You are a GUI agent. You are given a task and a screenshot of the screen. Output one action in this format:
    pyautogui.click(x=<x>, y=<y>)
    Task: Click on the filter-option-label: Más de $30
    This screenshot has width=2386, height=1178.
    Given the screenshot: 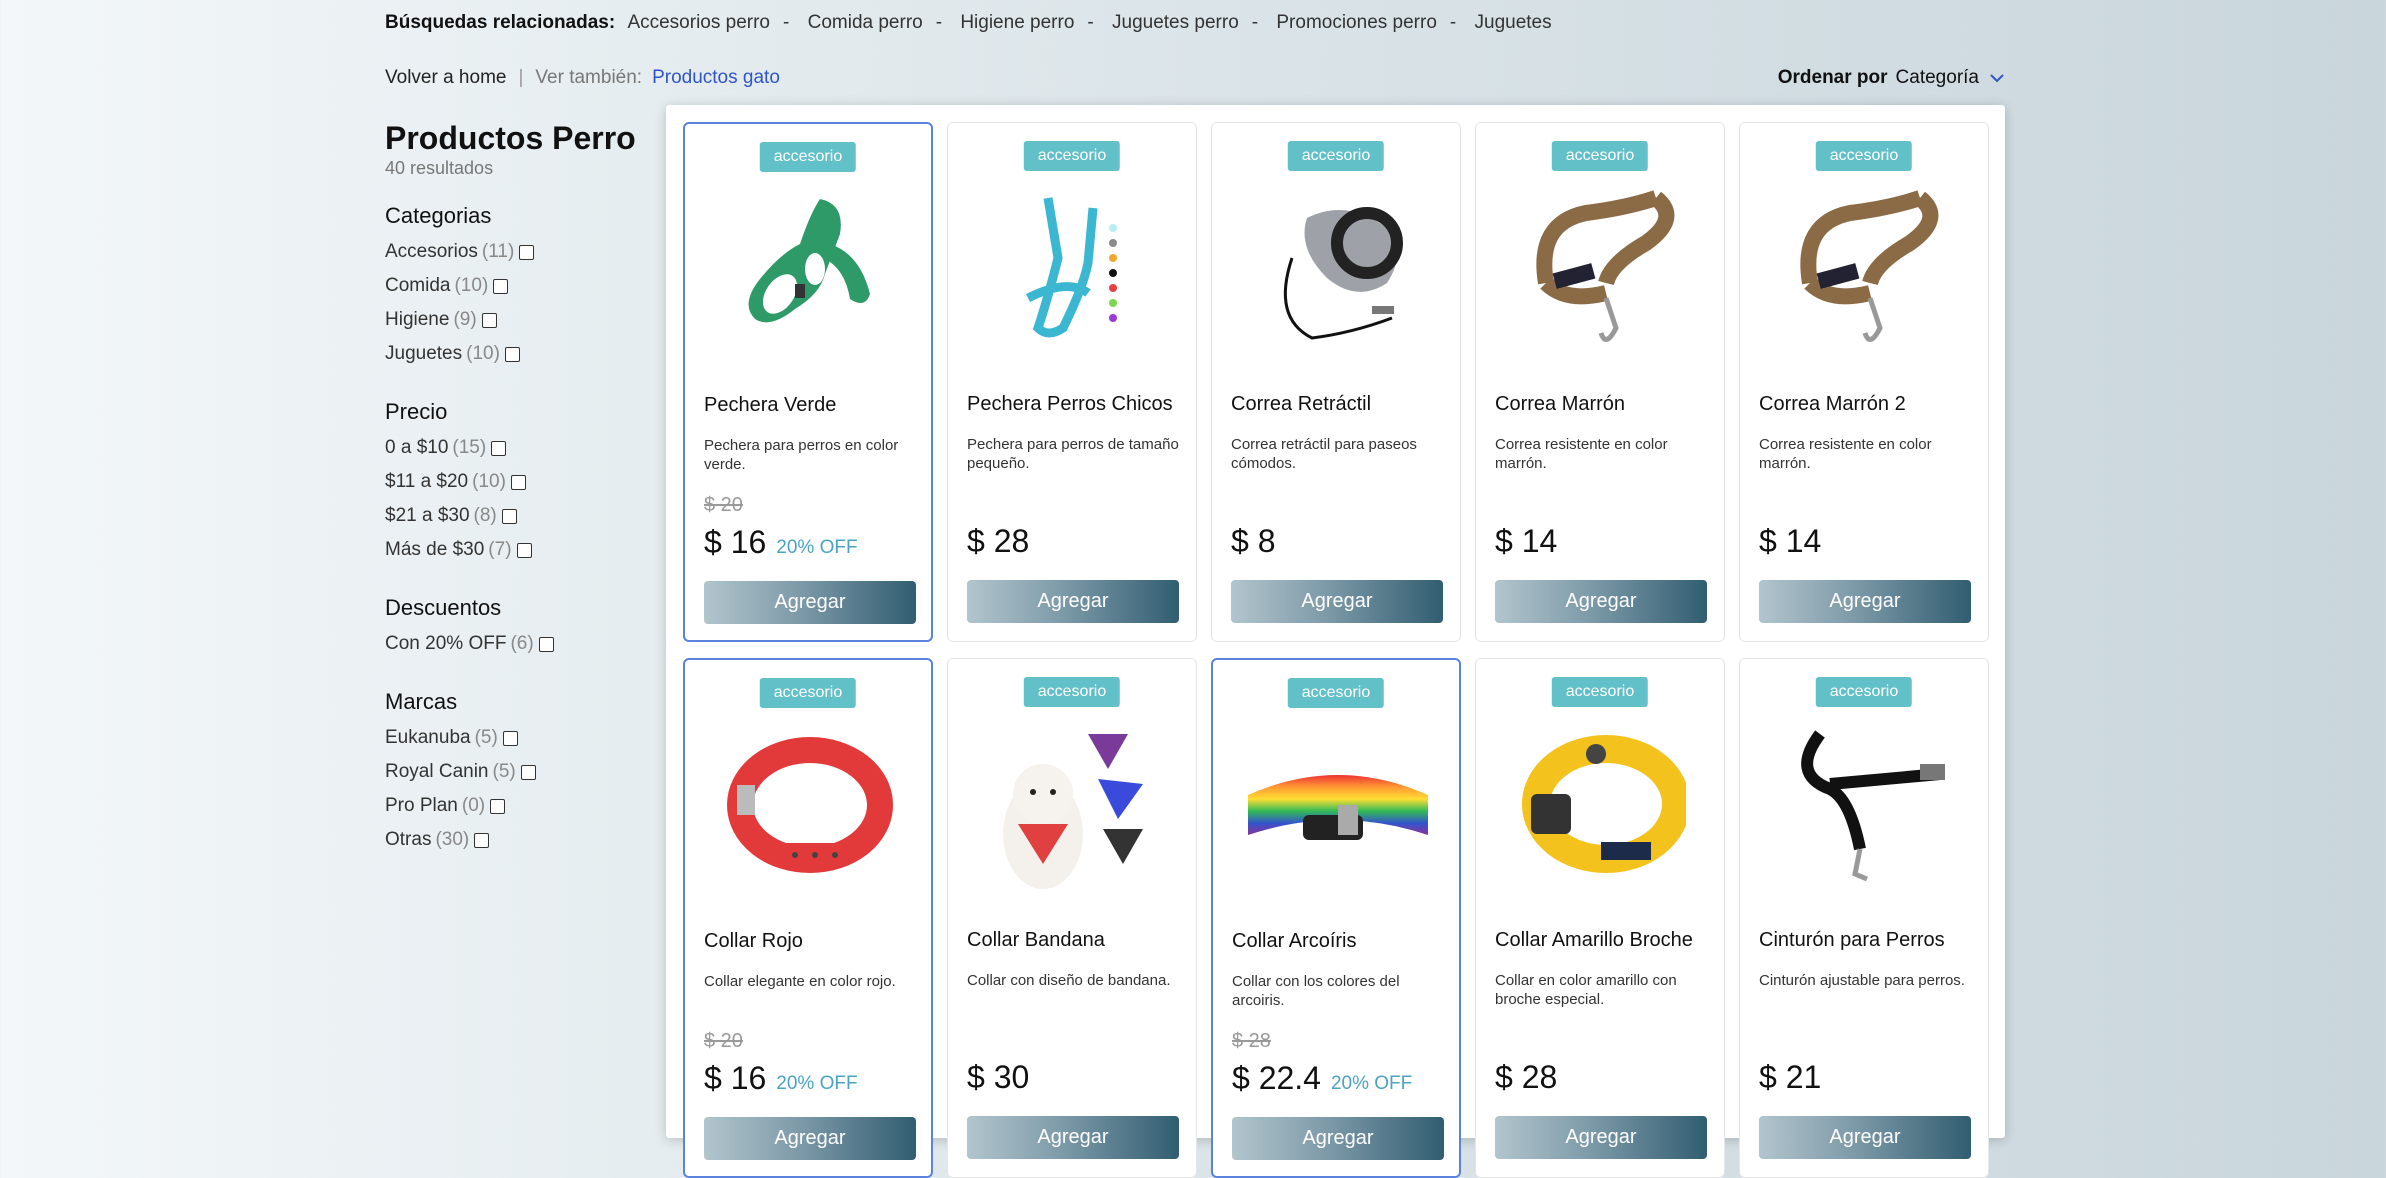 What is the action you would take?
    pyautogui.click(x=435, y=549)
    